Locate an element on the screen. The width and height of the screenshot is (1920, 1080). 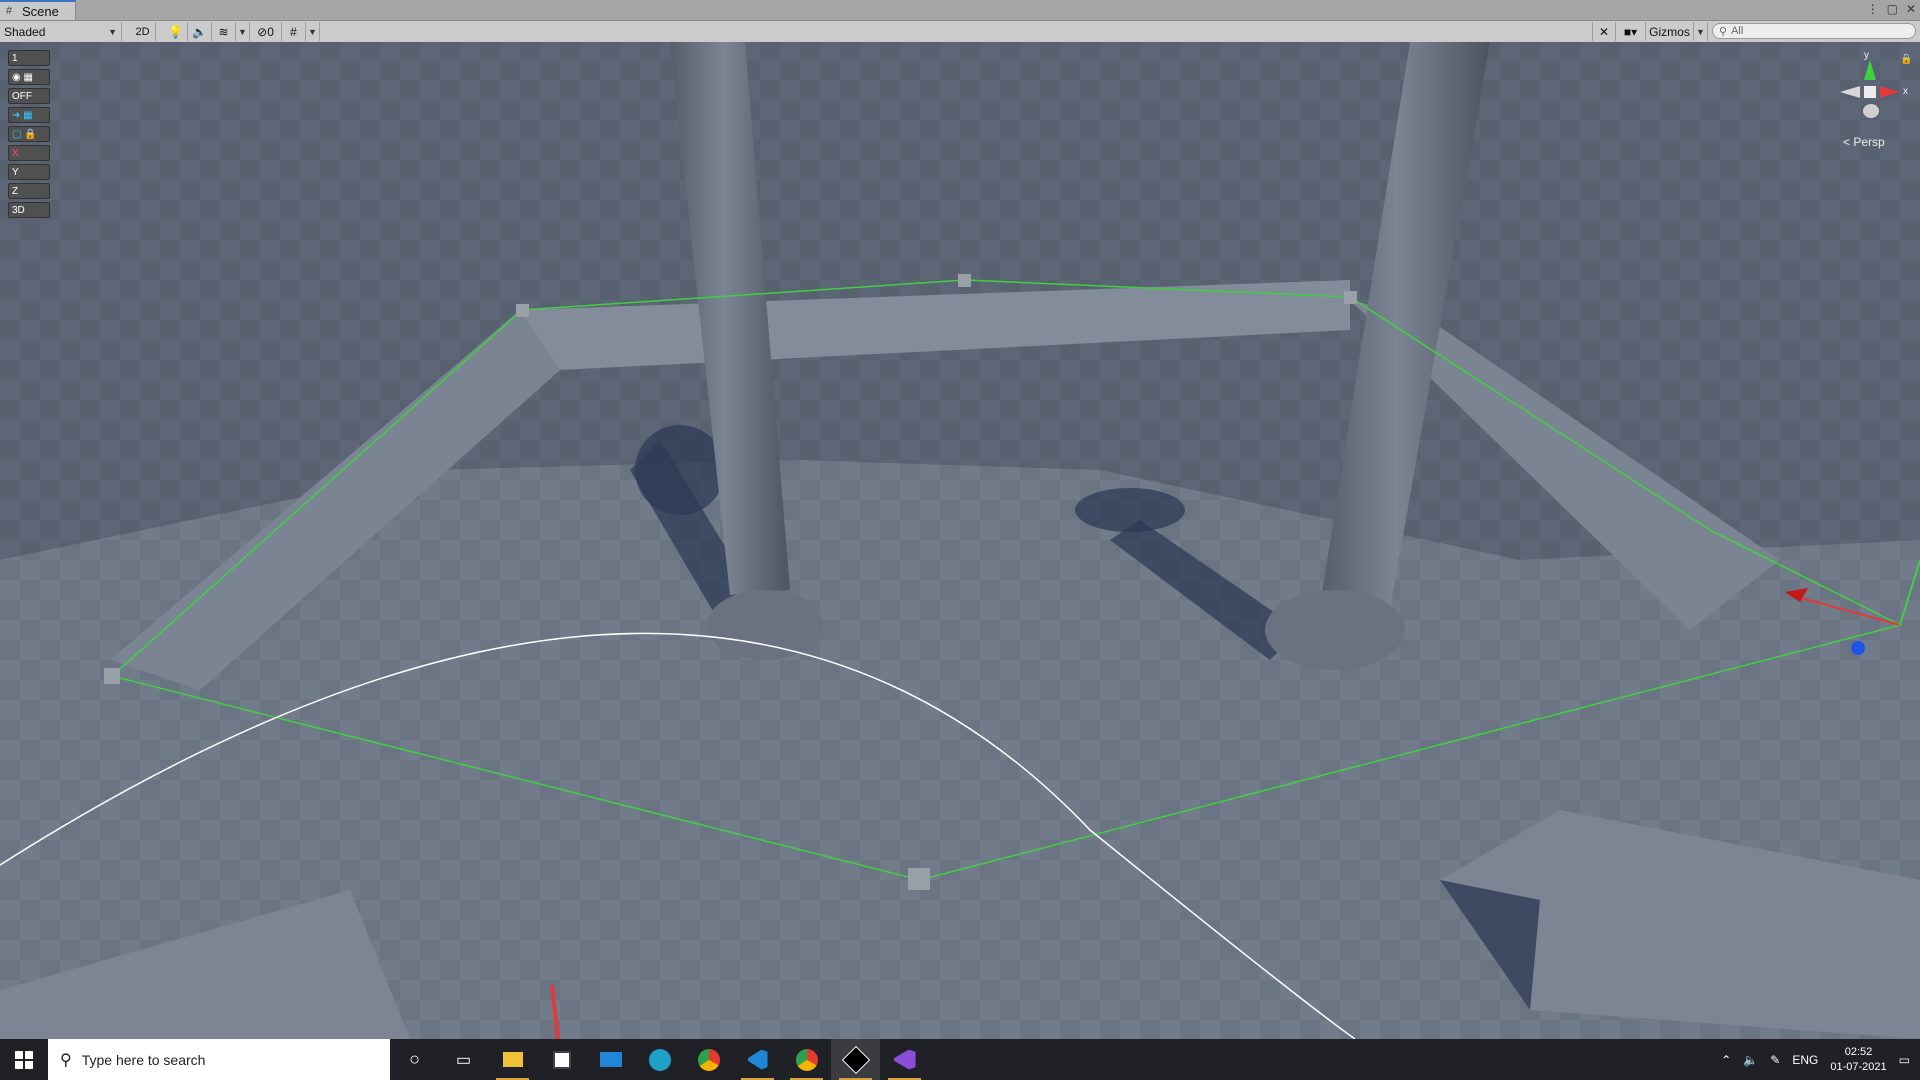
gizmos-dropdown: ▼ is located at coordinates (1701, 31).